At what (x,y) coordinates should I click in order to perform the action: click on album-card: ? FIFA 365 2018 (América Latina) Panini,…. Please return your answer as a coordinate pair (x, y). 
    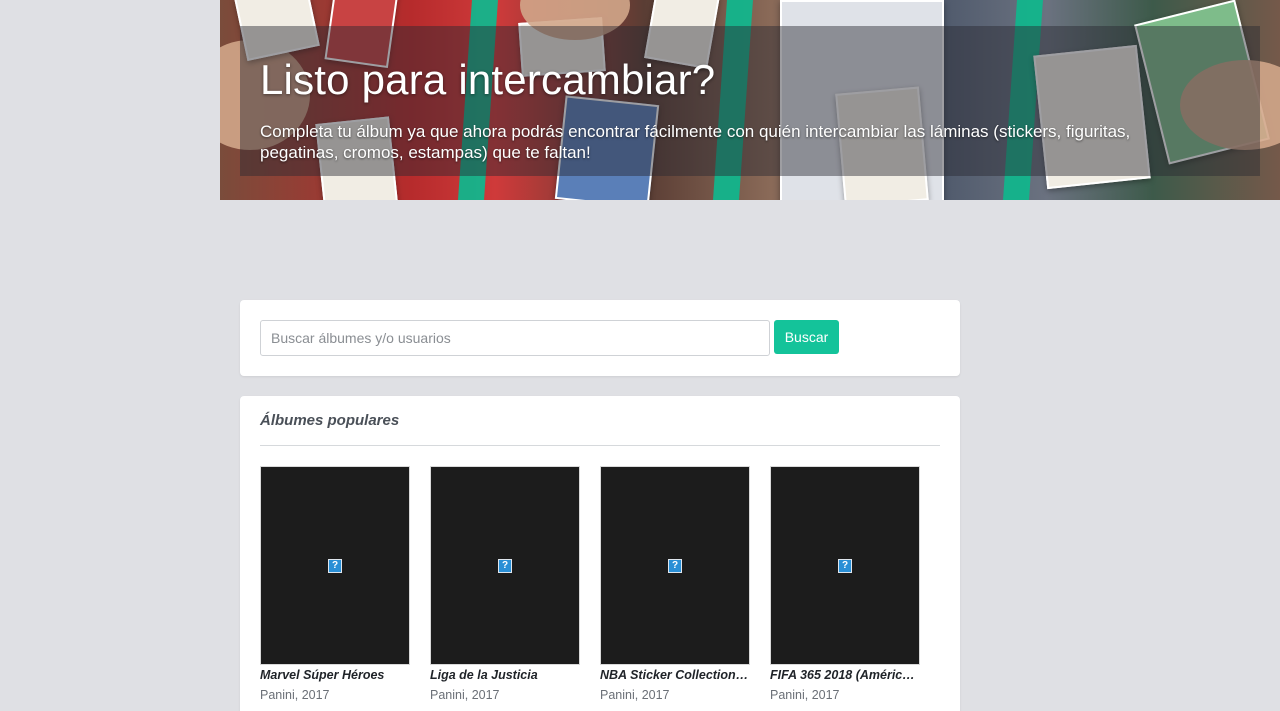
    Looking at the image, I should click on (845, 584).